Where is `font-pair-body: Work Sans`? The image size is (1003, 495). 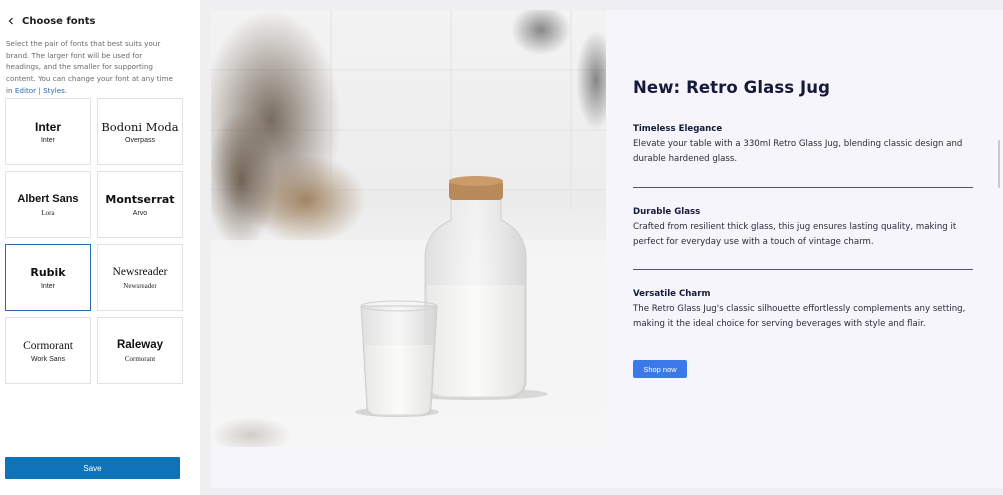 font-pair-body: Work Sans is located at coordinates (48, 359).